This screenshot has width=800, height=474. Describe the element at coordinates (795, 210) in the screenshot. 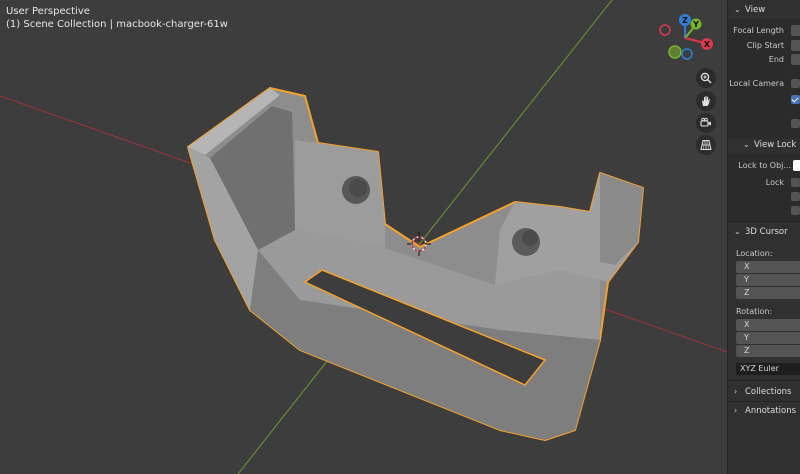

I see `lock-rotation-checkbox` at that location.